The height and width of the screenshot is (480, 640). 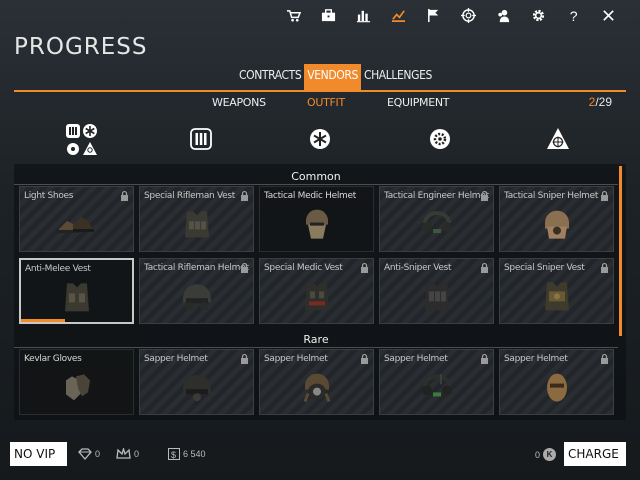 What do you see at coordinates (76, 225) in the screenshot?
I see `shoes-icon` at bounding box center [76, 225].